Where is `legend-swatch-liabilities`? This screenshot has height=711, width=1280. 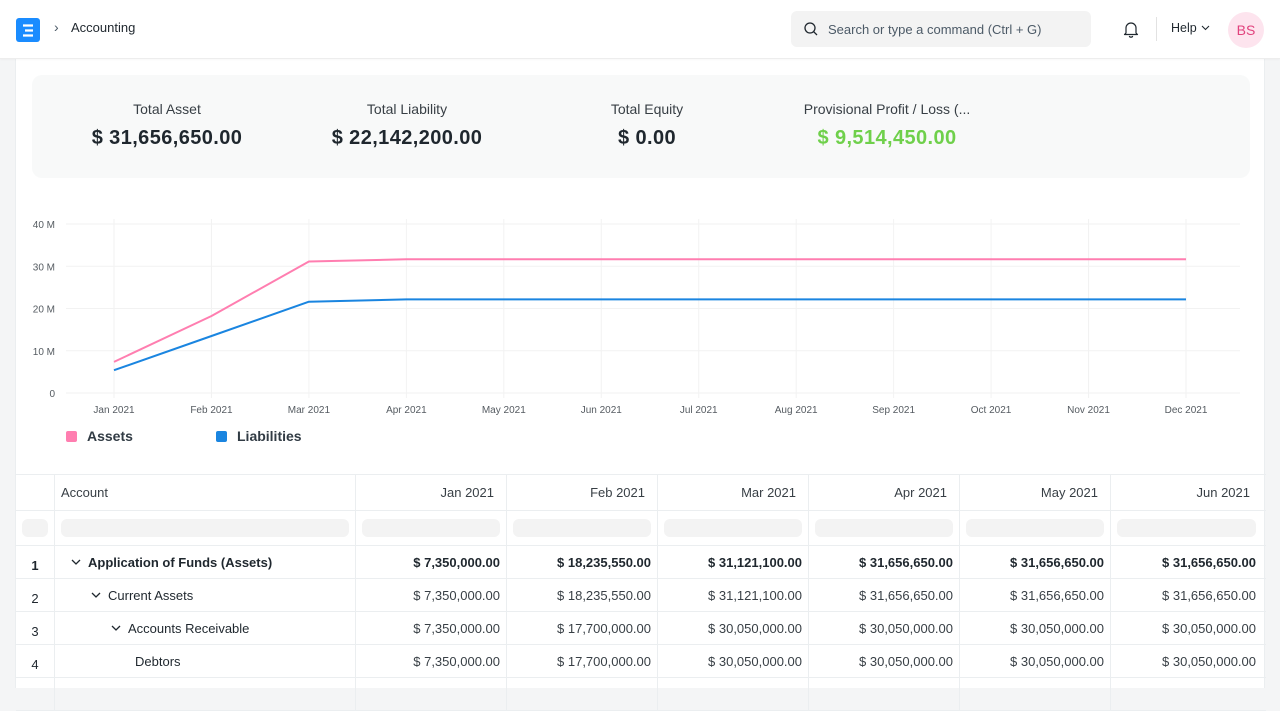
legend-swatch-liabilities is located at coordinates (221, 436).